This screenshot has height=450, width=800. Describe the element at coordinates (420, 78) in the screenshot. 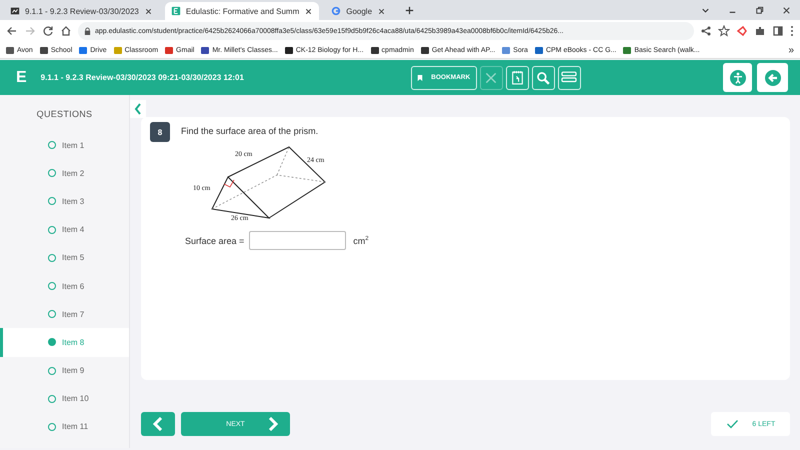

I see `bookmark-icon` at that location.